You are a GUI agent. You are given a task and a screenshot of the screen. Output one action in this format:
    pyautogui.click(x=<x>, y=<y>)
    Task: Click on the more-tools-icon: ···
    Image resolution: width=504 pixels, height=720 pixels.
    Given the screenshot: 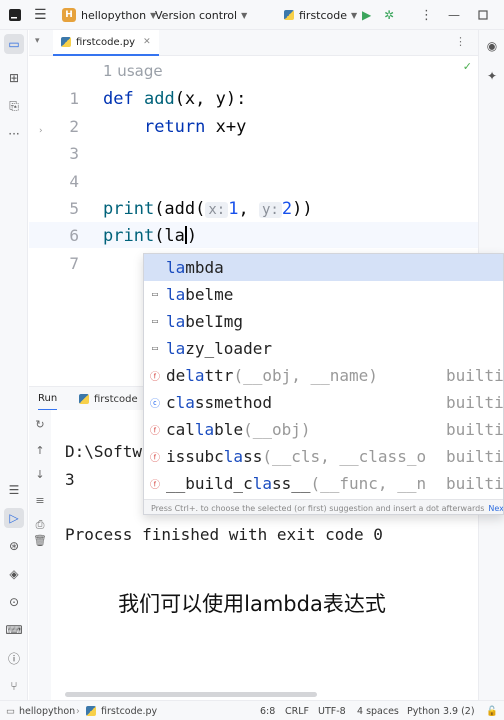 What is the action you would take?
    pyautogui.click(x=14, y=134)
    